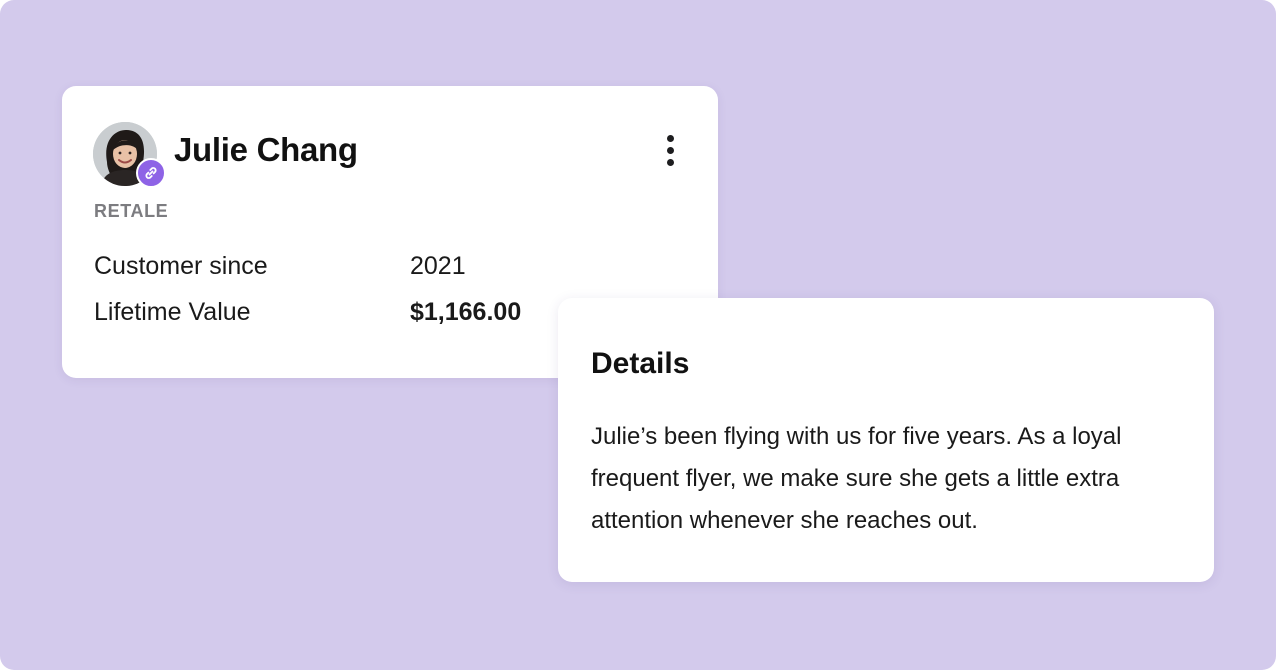 This screenshot has height=670, width=1276. What do you see at coordinates (670, 138) in the screenshot?
I see `more-options-icon` at bounding box center [670, 138].